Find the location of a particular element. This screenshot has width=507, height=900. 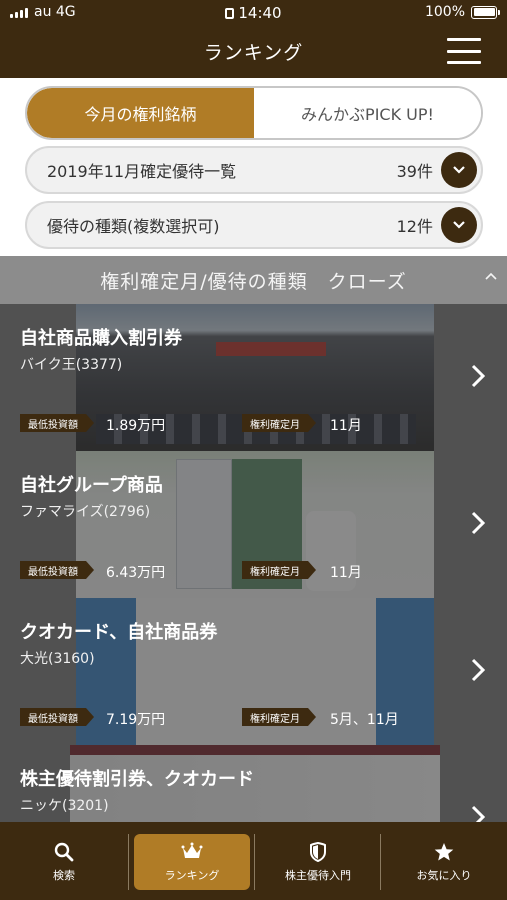

card-title: 自社商品購入割引券 is located at coordinates (101, 338).